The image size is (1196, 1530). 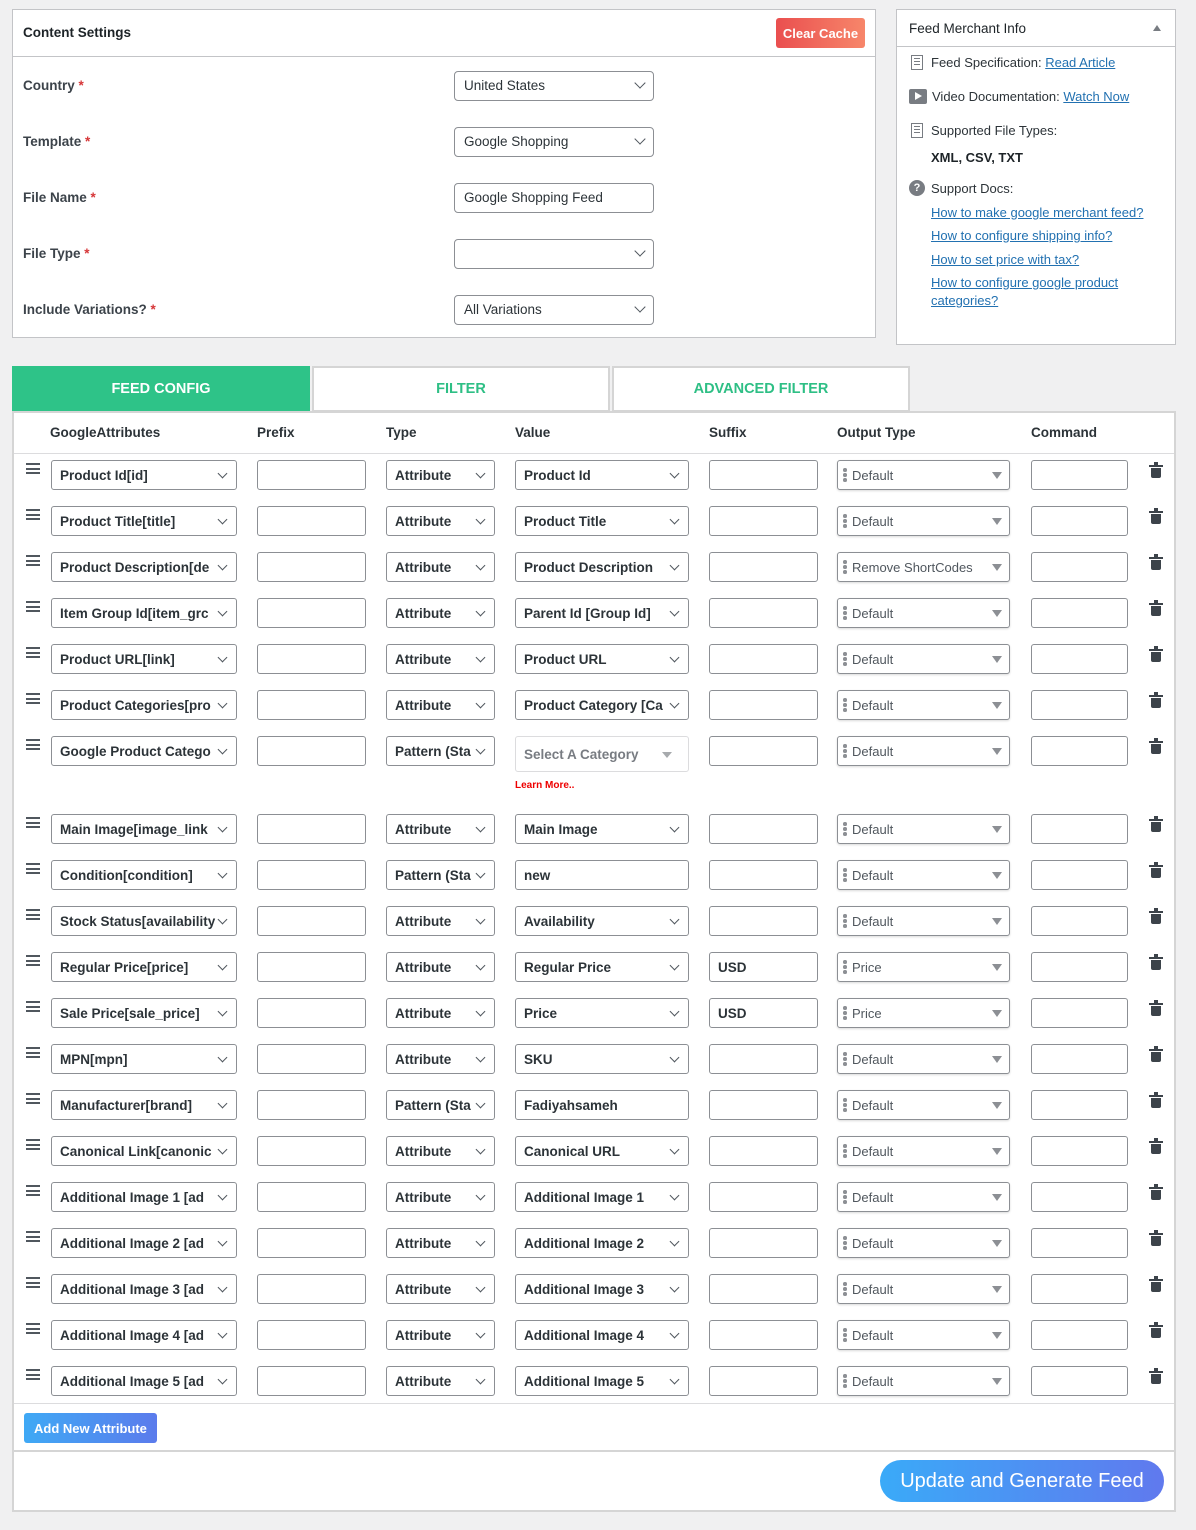 What do you see at coordinates (144, 567) in the screenshot?
I see `google-attribute-select: Product Description[de` at bounding box center [144, 567].